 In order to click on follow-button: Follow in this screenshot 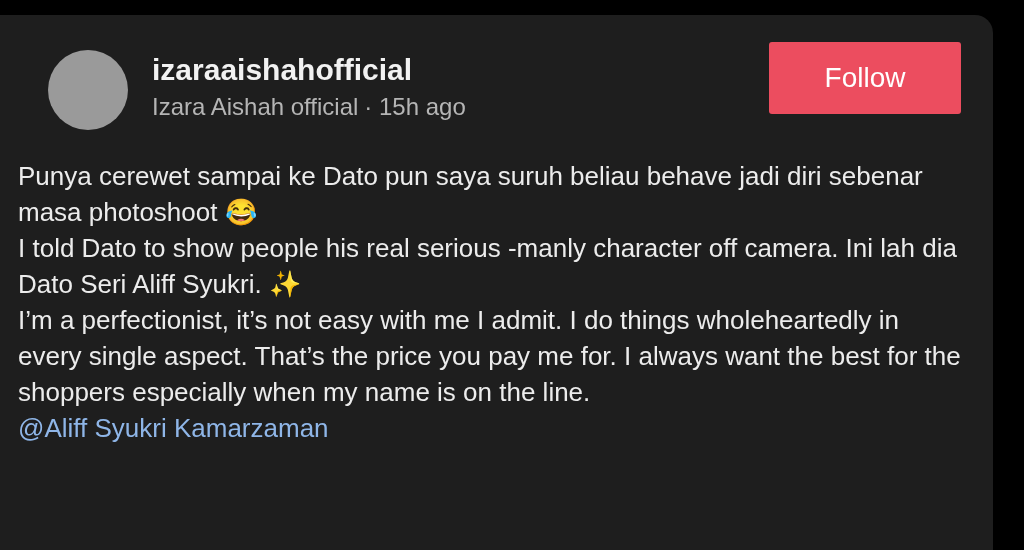, I will do `click(865, 78)`.